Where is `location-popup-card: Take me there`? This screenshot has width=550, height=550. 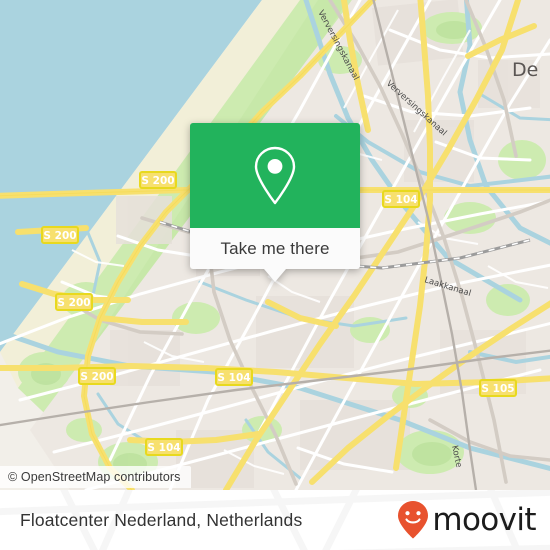
location-popup-card: Take me there is located at coordinates (275, 202).